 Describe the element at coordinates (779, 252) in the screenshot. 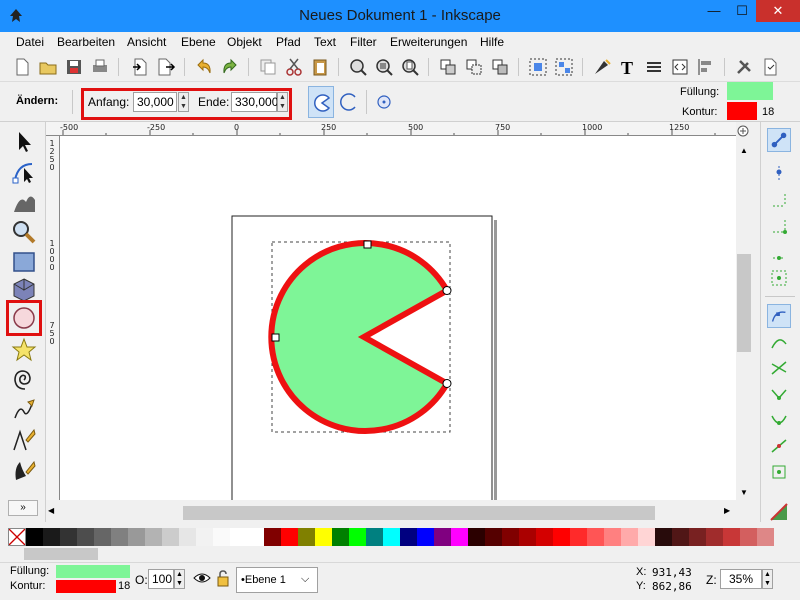

I see `snap-bbox-midpoints-icon` at that location.